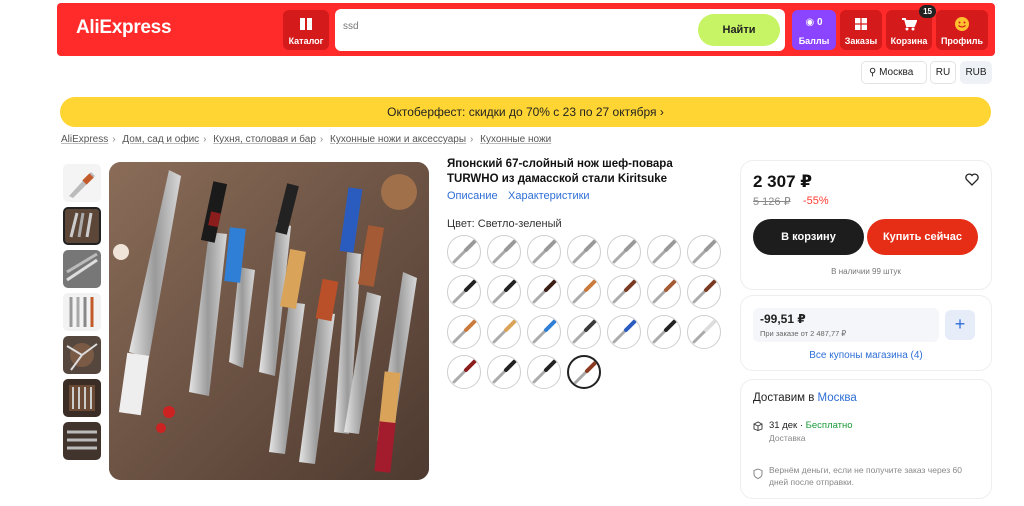  Describe the element at coordinates (909, 41) in the screenshot. I see `cart-label: Корзина` at that location.